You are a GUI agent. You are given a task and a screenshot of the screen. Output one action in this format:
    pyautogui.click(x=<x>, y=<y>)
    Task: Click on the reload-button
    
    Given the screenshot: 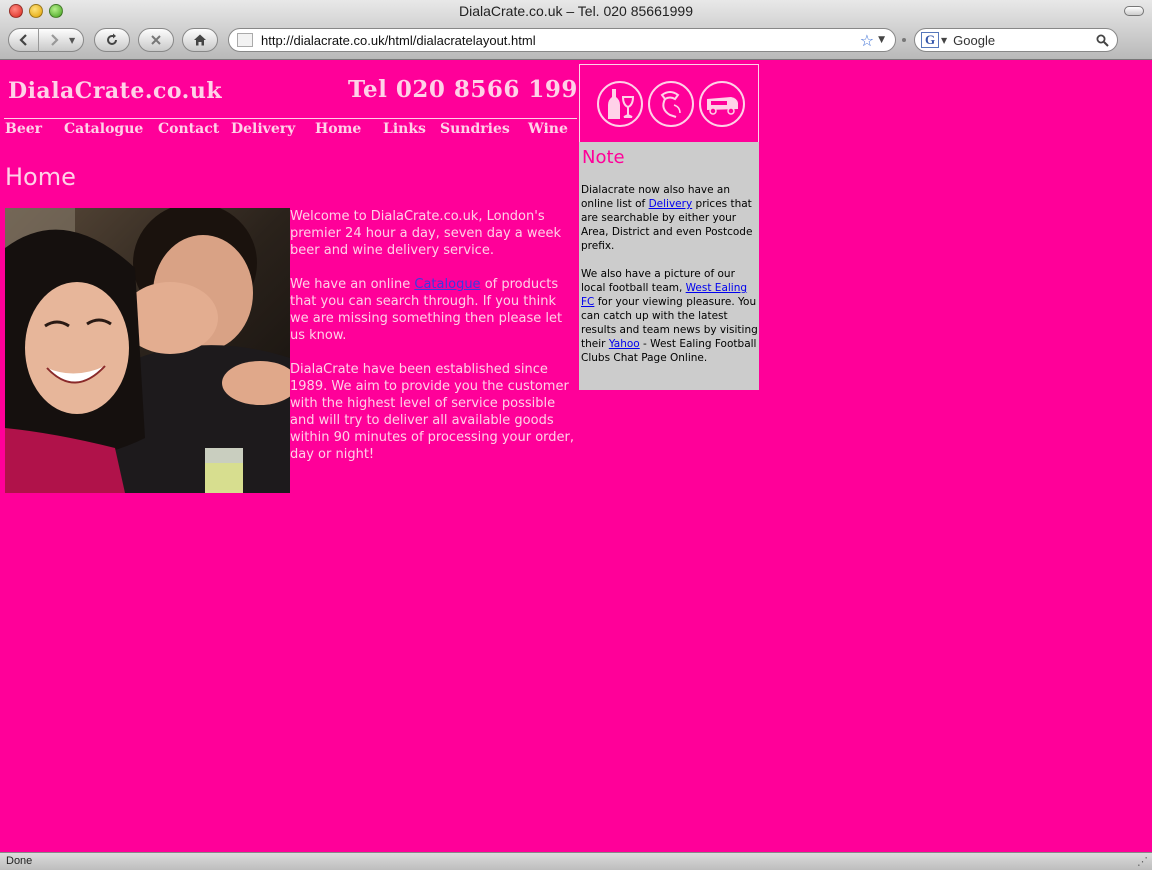 What is the action you would take?
    pyautogui.click(x=112, y=40)
    